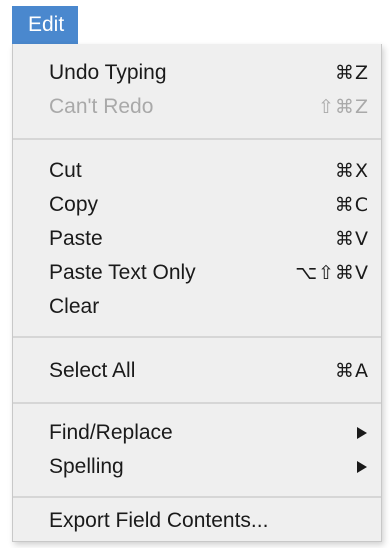 This screenshot has width=390, height=548. I want to click on menu-item-cut: Cut ⌘X, so click(197, 171).